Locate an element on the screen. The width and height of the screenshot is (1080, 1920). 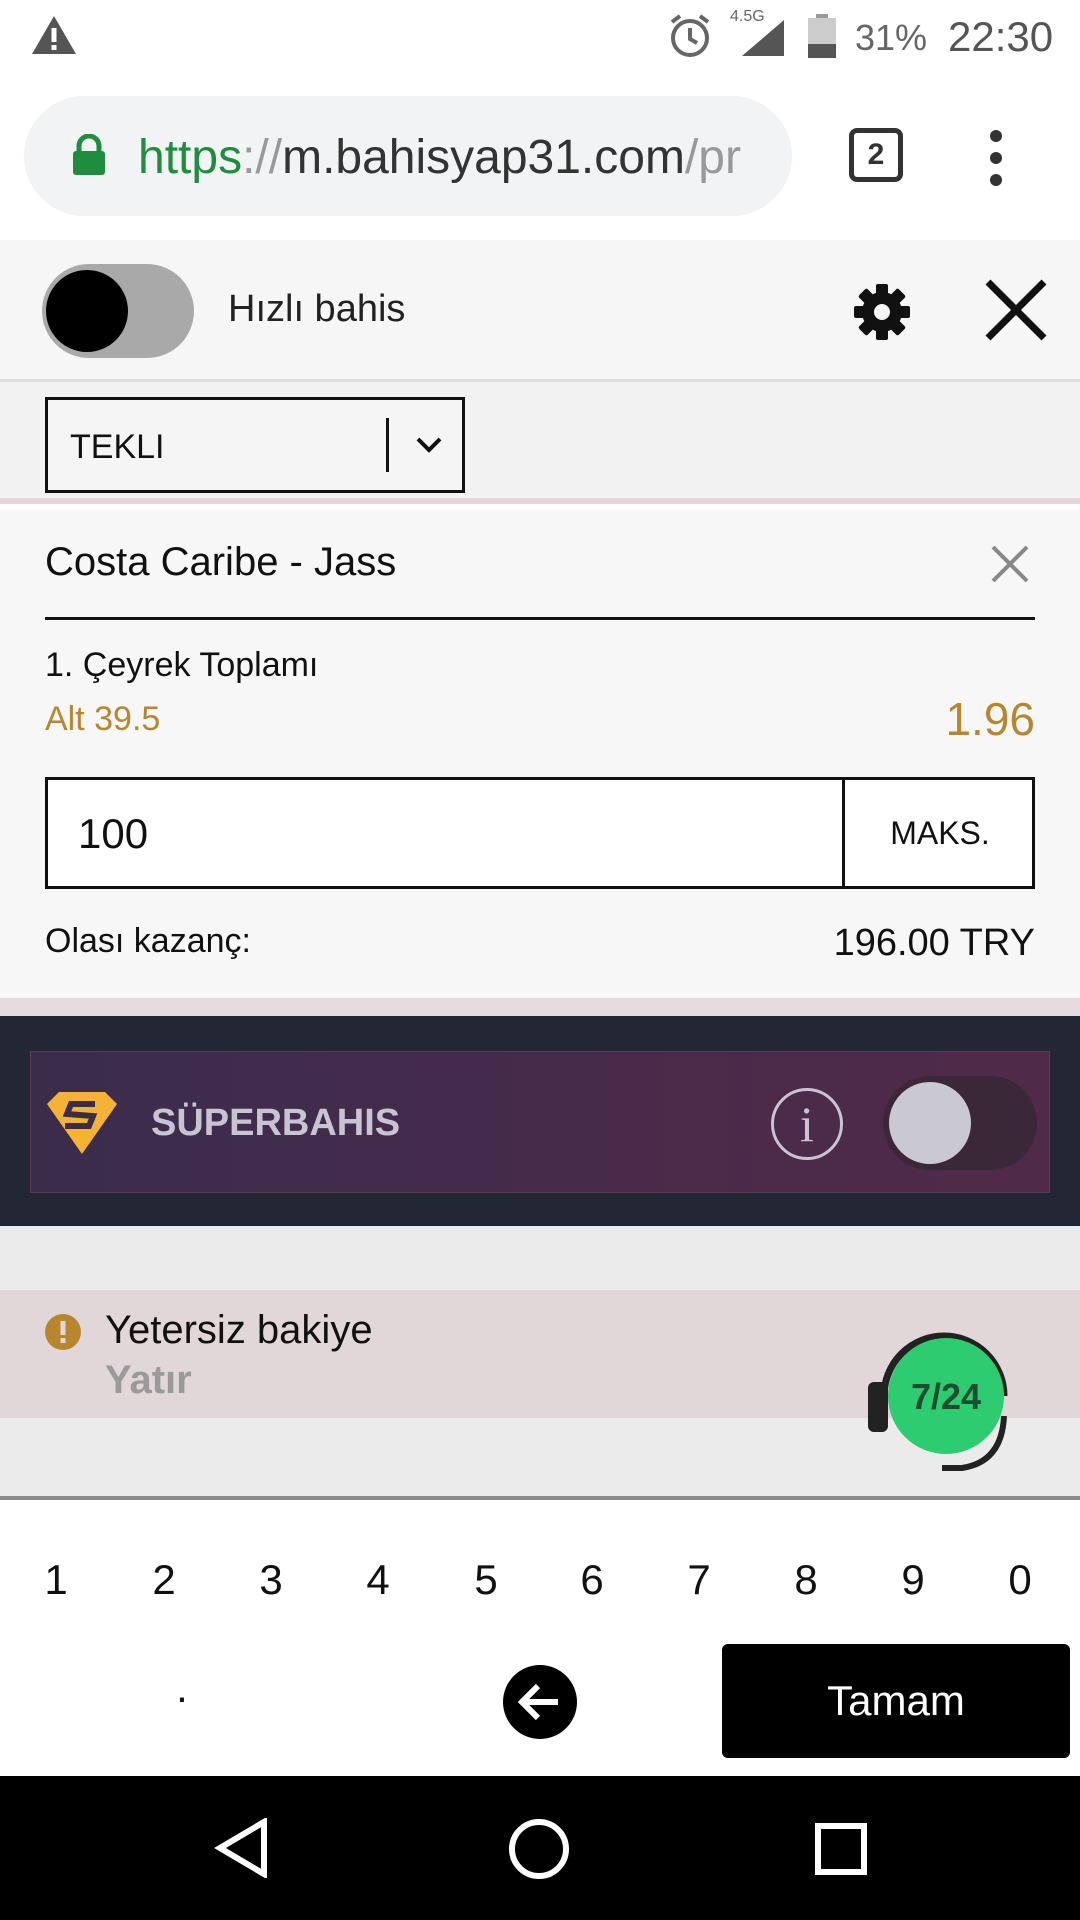
betslip-header: Hızlı bahis is located at coordinates (540, 311).